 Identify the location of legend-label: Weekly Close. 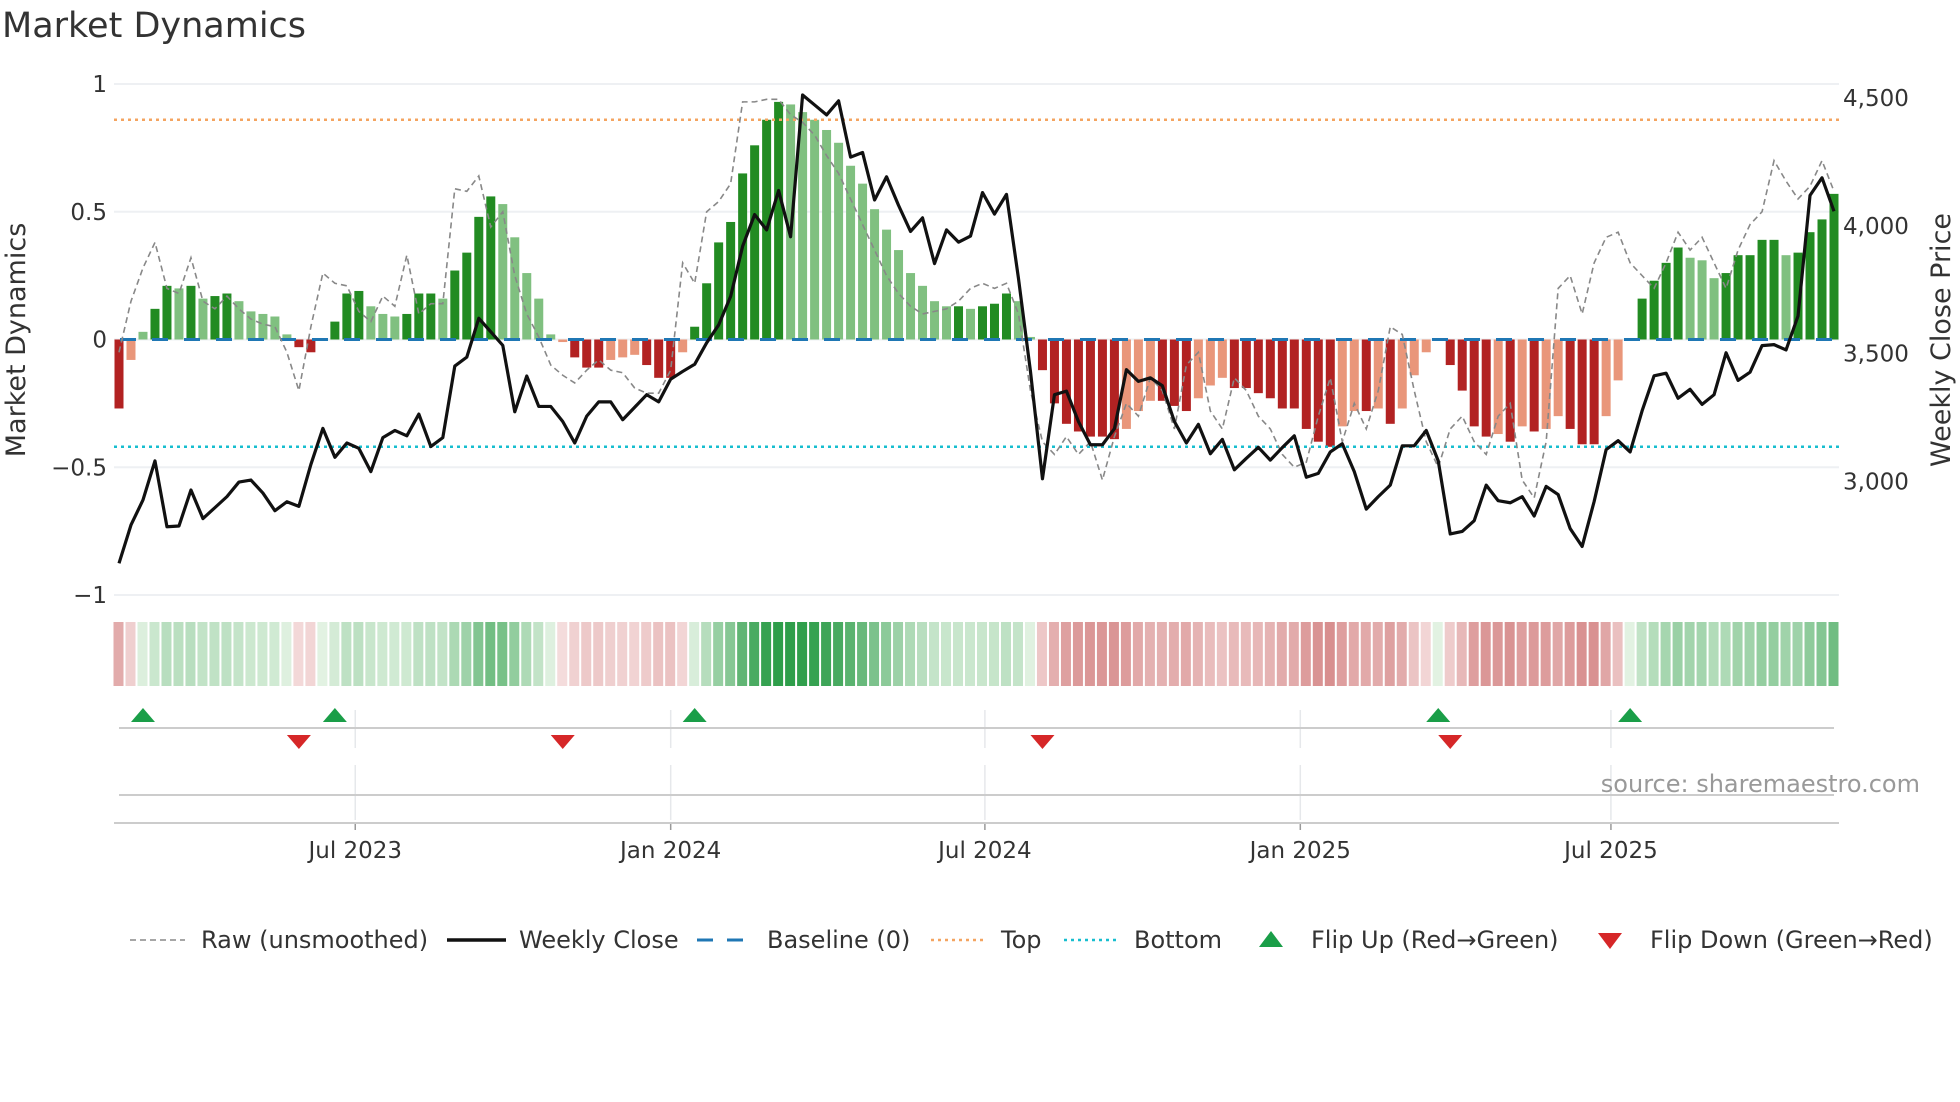
(599, 940).